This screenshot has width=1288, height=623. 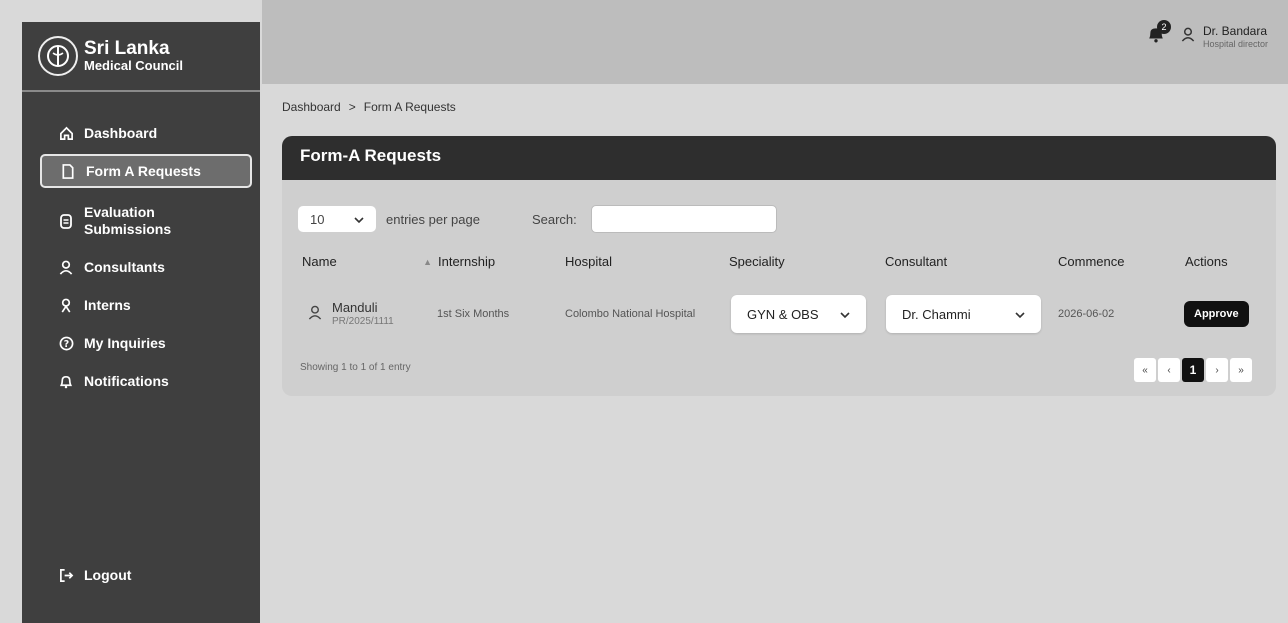 I want to click on pagination: « ‹ 1 › », so click(x=1193, y=370).